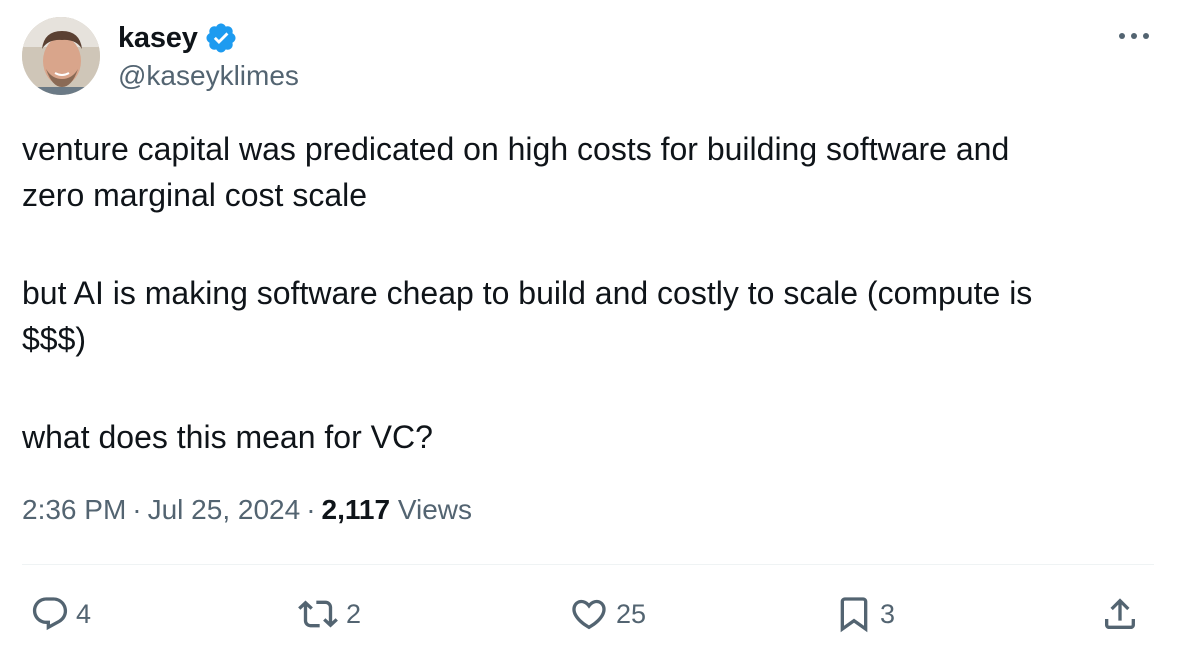 This screenshot has height=650, width=1178. Describe the element at coordinates (587, 437) in the screenshot. I see `tweet-paragraph: what does this mean for VC?` at that location.